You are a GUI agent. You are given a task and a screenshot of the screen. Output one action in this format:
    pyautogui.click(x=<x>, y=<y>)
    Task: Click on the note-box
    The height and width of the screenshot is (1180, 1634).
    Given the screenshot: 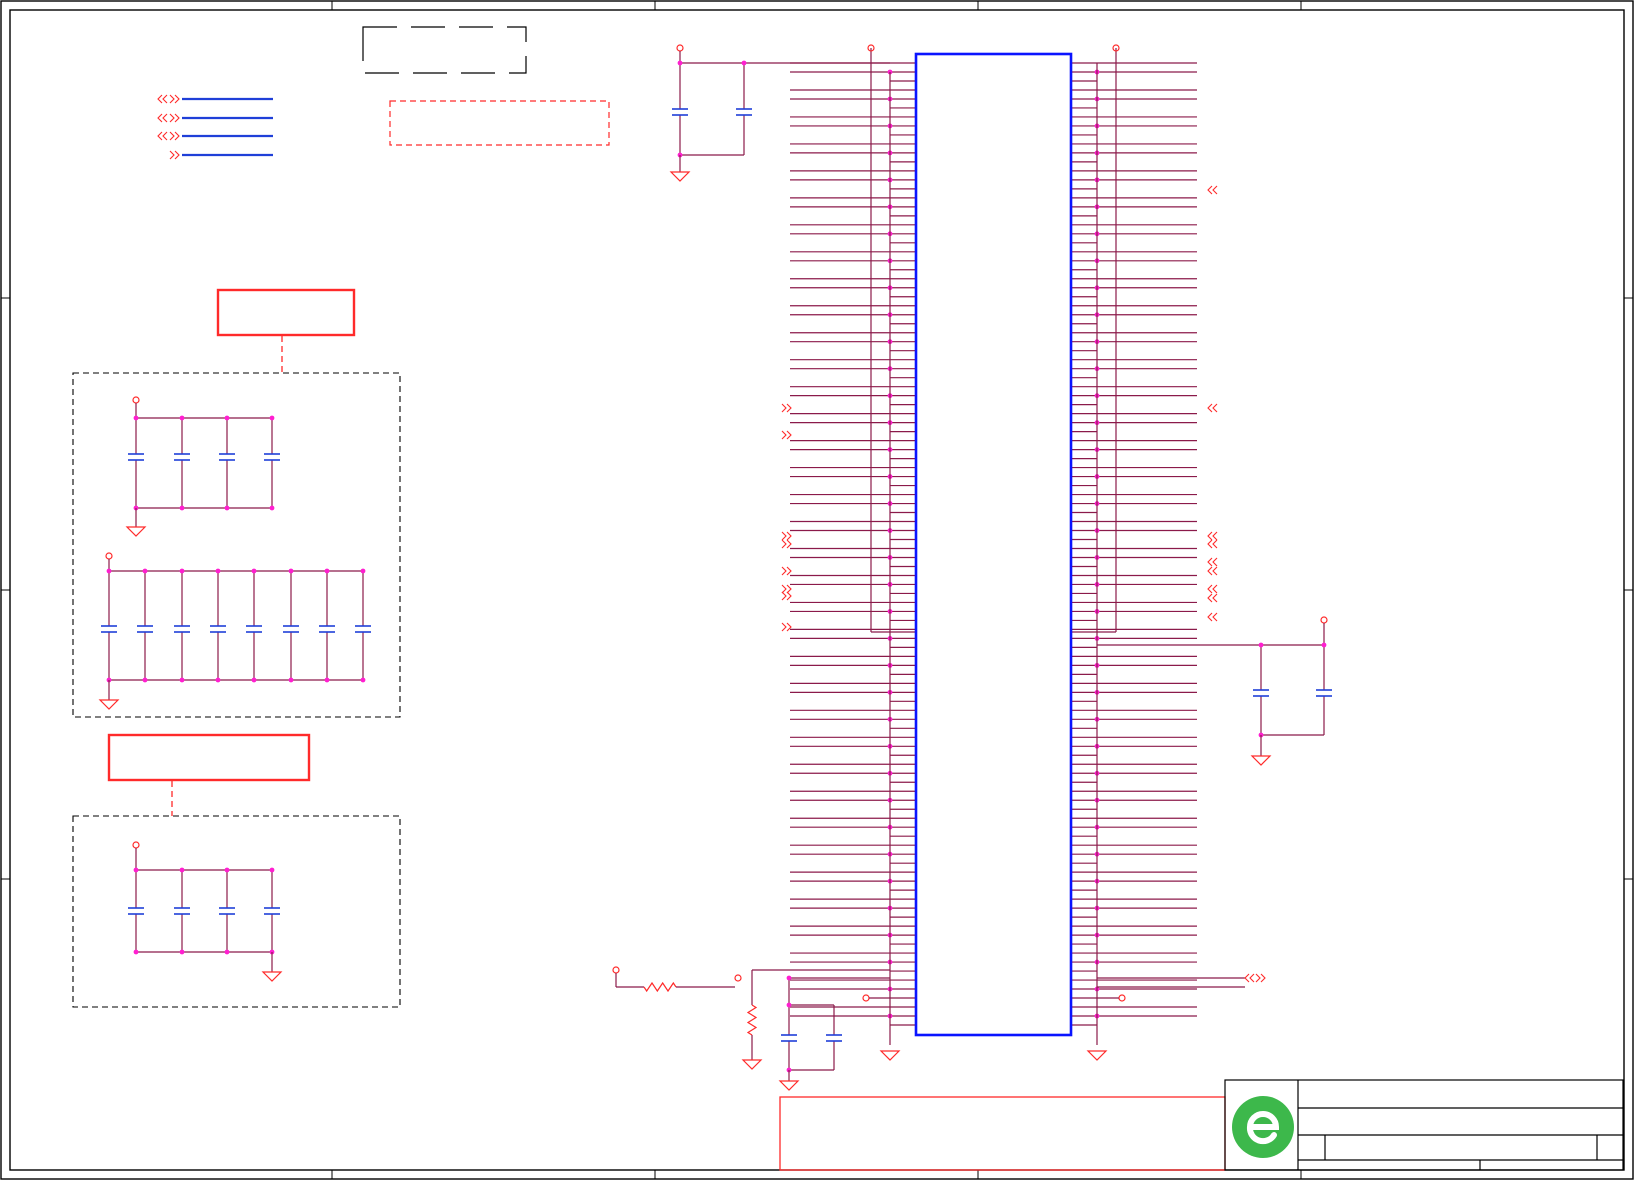 What is the action you would take?
    pyautogui.click(x=444, y=50)
    